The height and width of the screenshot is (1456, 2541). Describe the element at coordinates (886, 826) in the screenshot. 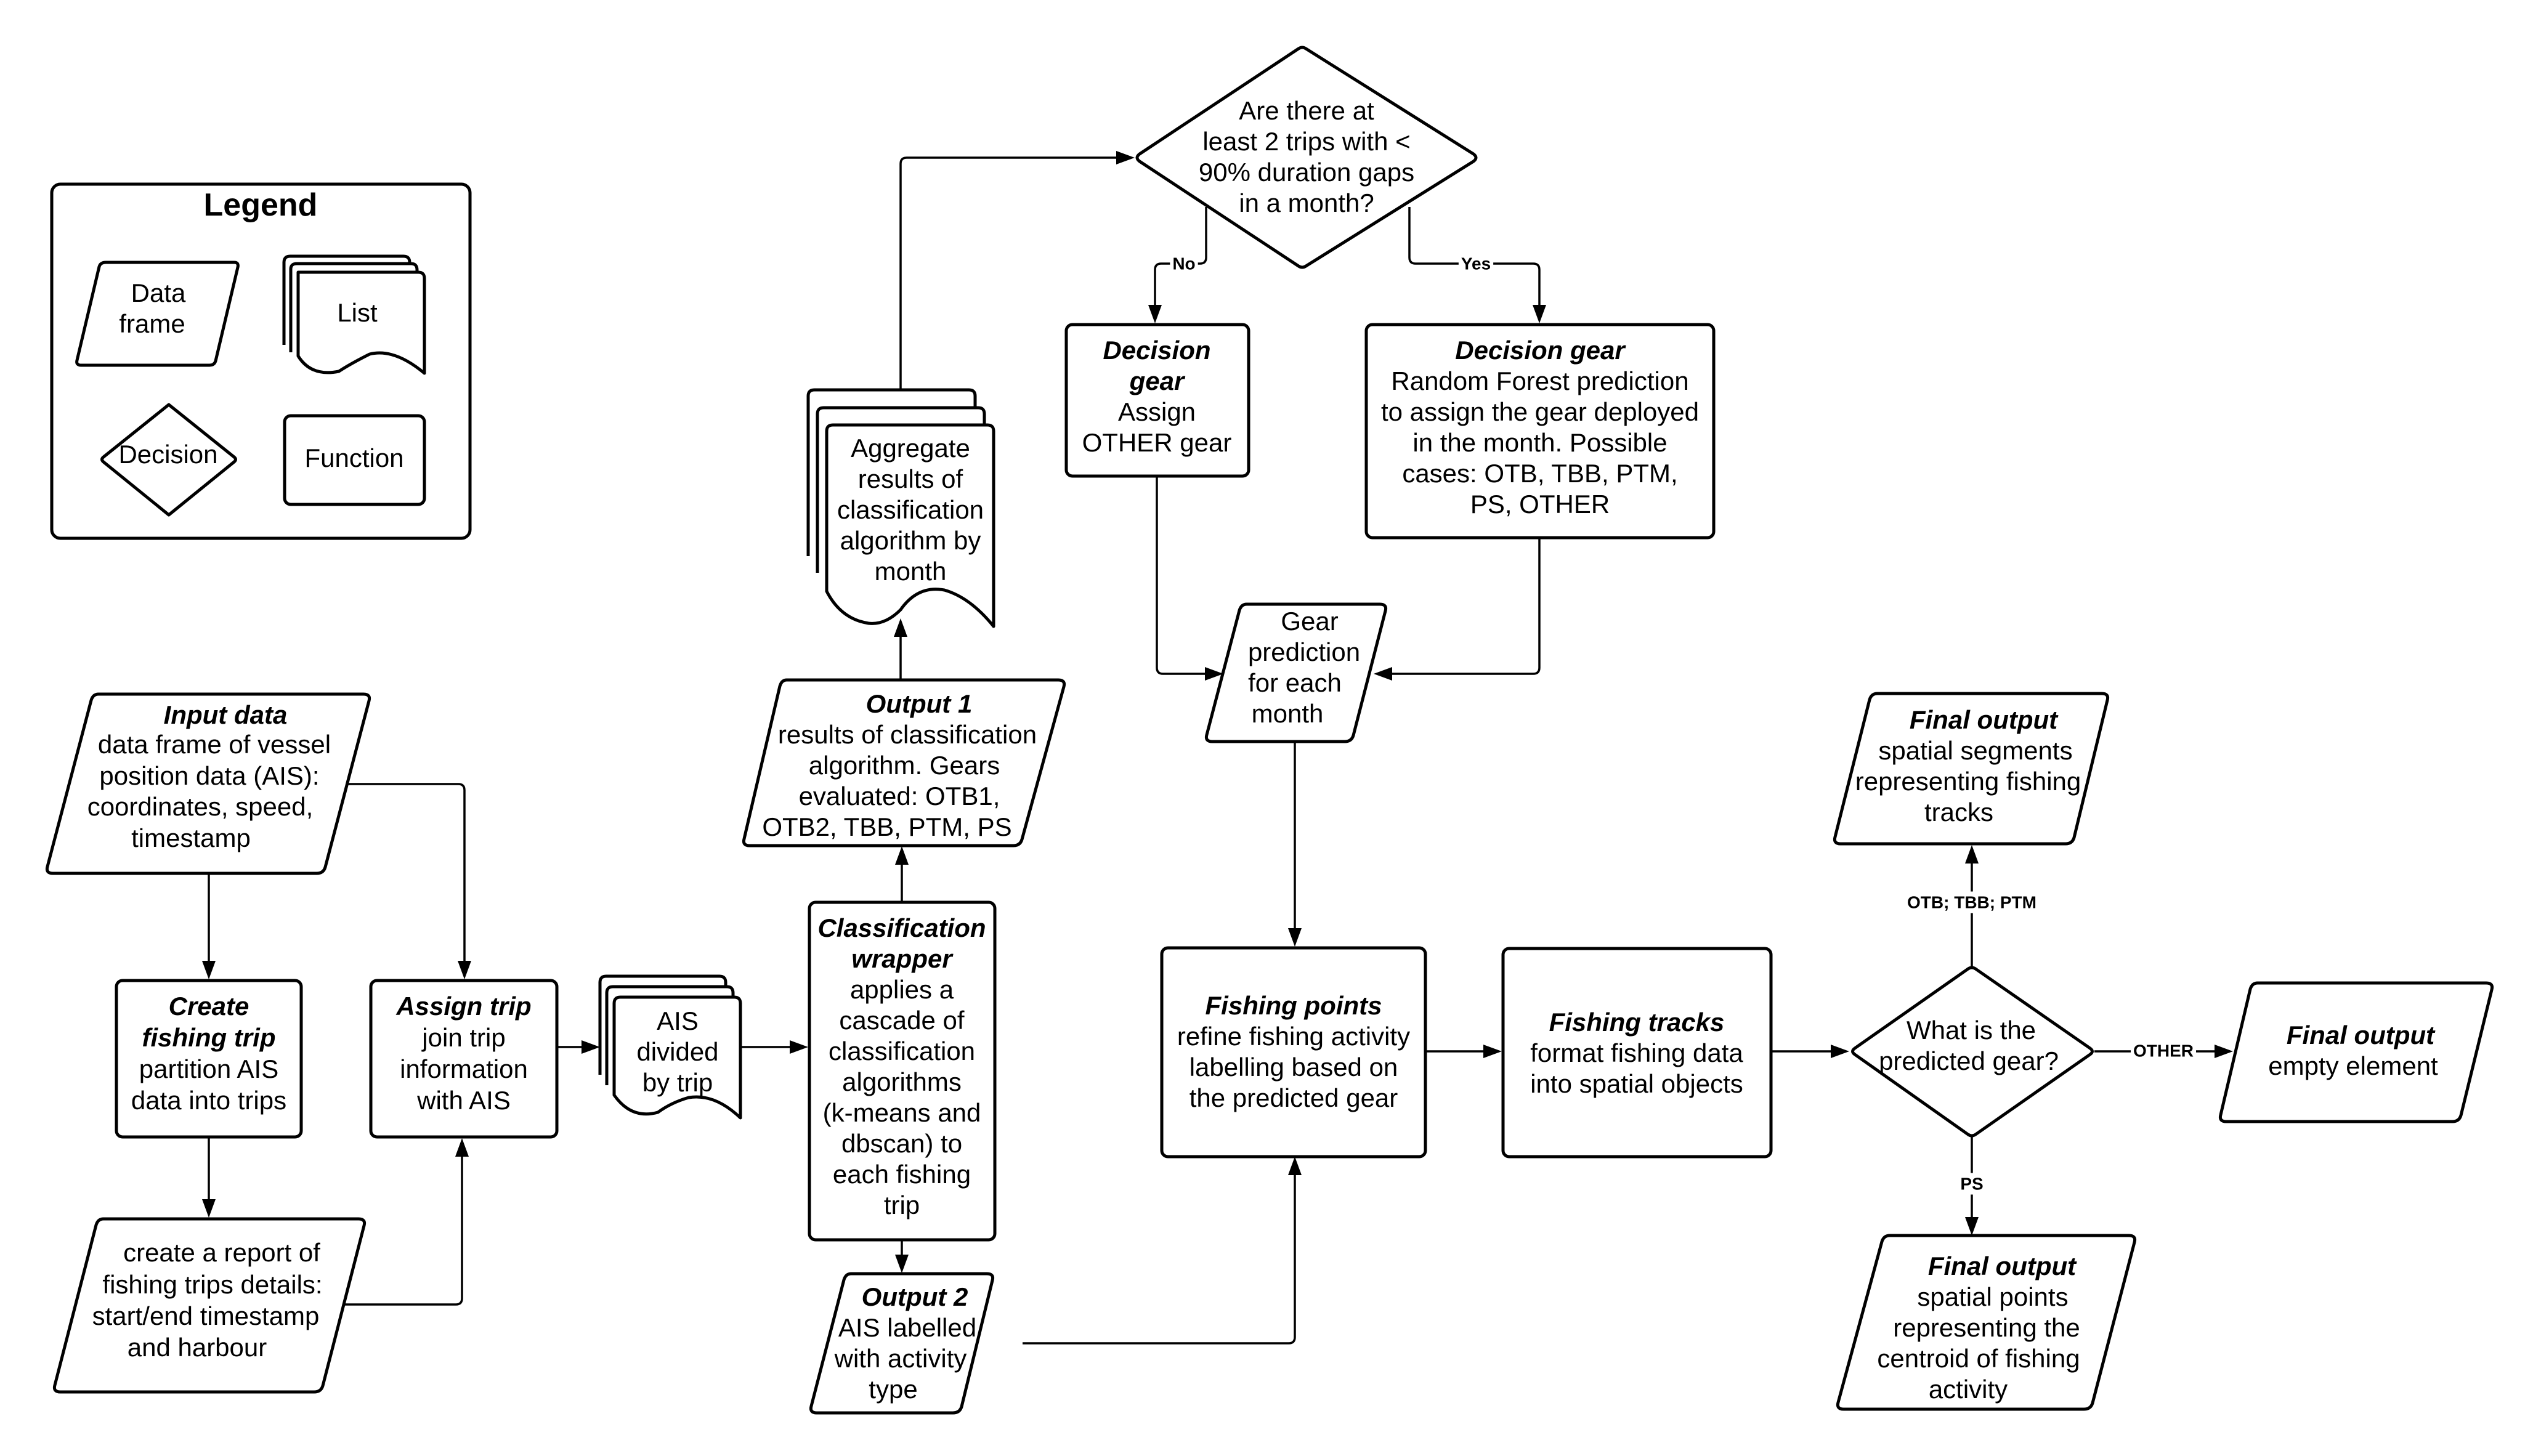

I see `node-line: OTB2, TBB, PTM, PS` at that location.